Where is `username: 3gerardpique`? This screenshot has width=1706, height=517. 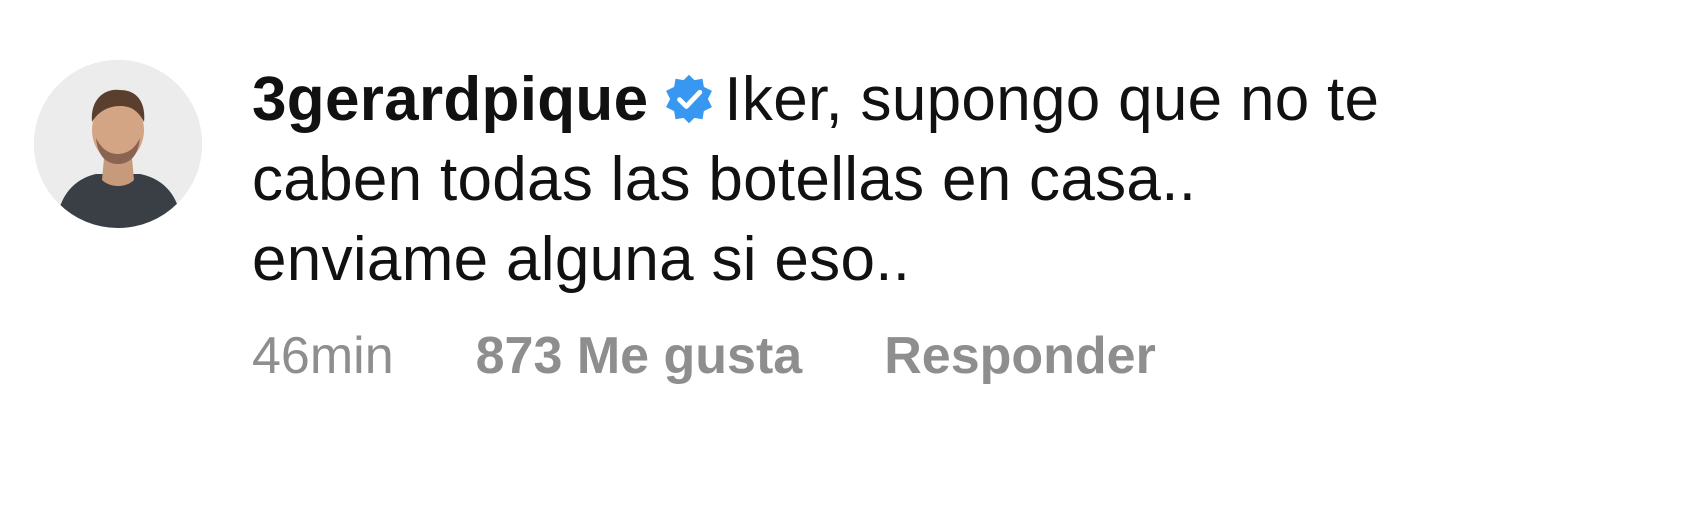 username: 3gerardpique is located at coordinates (450, 99).